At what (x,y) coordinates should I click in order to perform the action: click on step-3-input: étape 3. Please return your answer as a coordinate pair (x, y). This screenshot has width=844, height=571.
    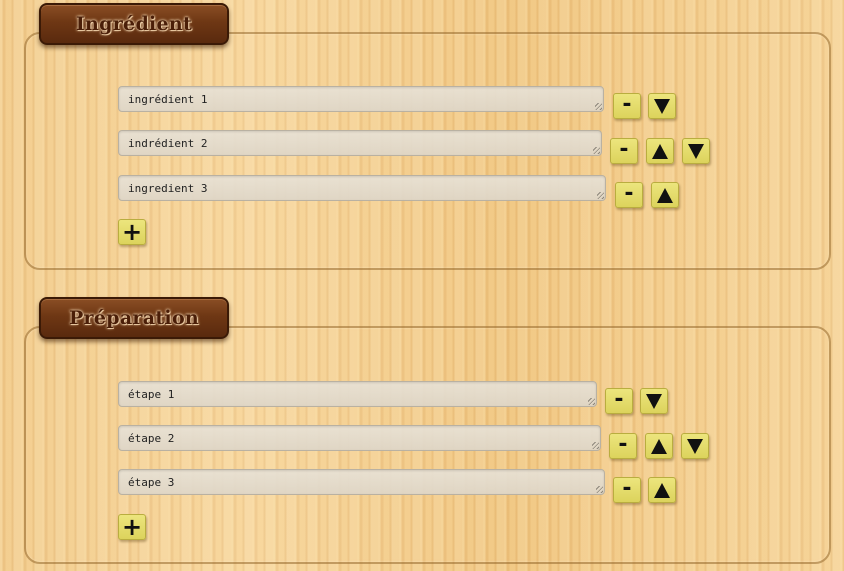
    Looking at the image, I should click on (361, 482).